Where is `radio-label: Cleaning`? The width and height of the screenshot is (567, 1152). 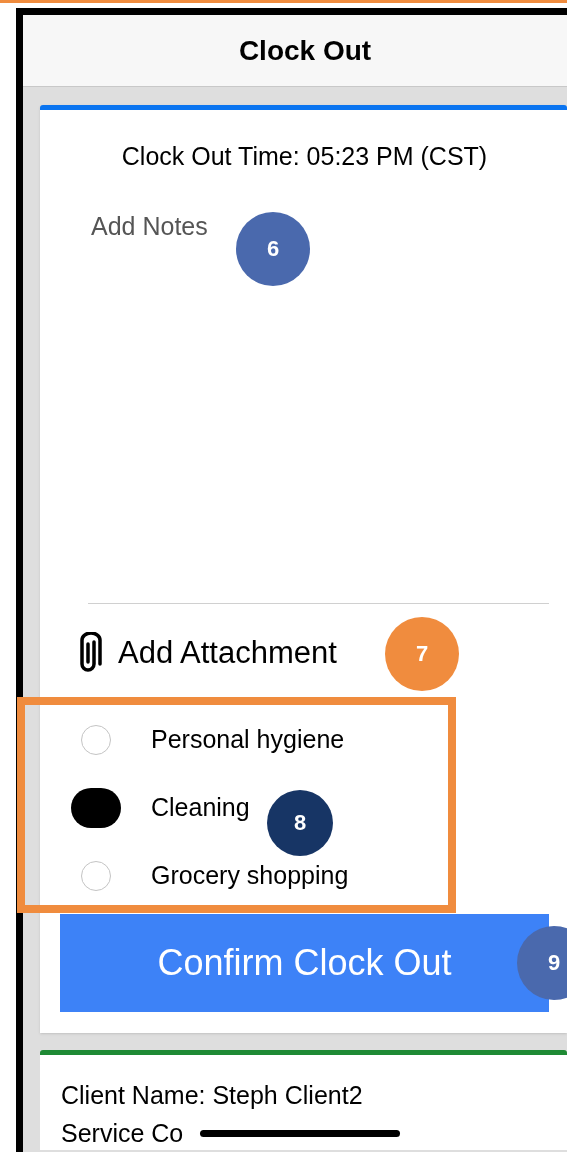
radio-label: Cleaning is located at coordinates (200, 807).